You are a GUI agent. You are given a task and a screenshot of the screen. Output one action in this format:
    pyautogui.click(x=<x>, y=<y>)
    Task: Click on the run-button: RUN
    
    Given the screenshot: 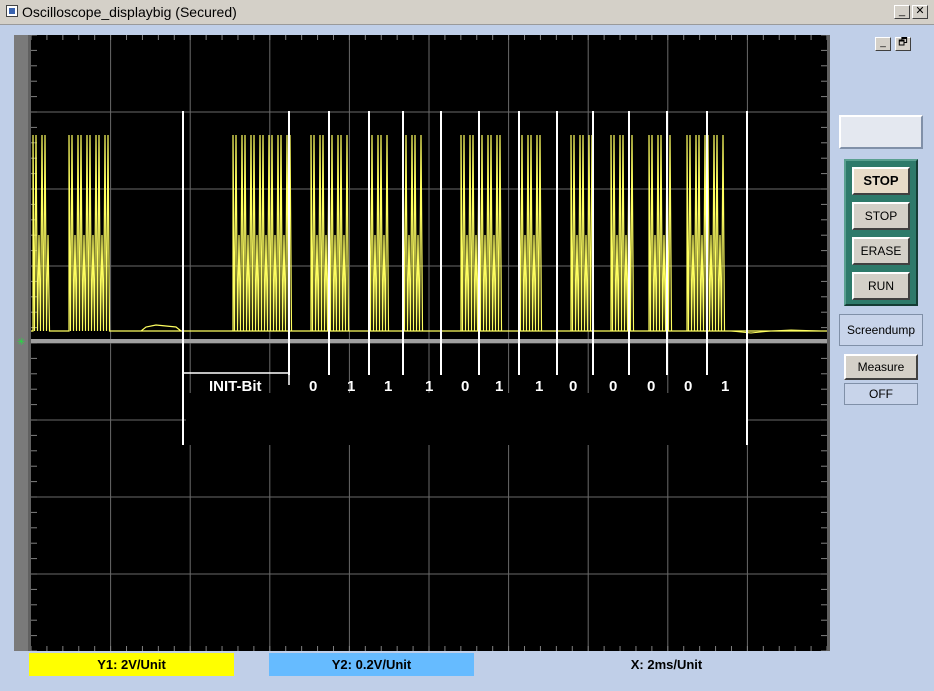 What is the action you would take?
    pyautogui.click(x=881, y=286)
    